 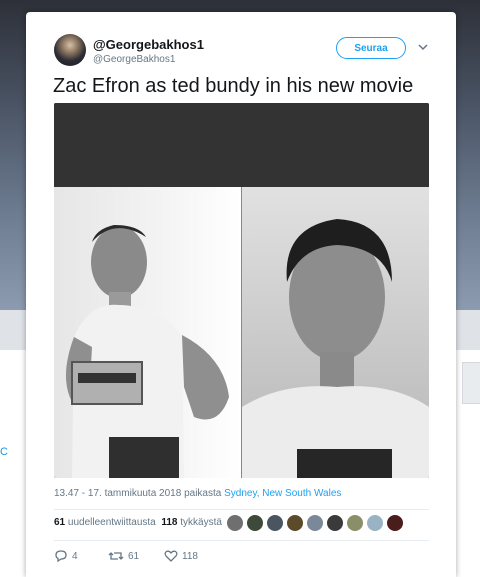 What do you see at coordinates (190, 556) in the screenshot?
I see `like-count: 118` at bounding box center [190, 556].